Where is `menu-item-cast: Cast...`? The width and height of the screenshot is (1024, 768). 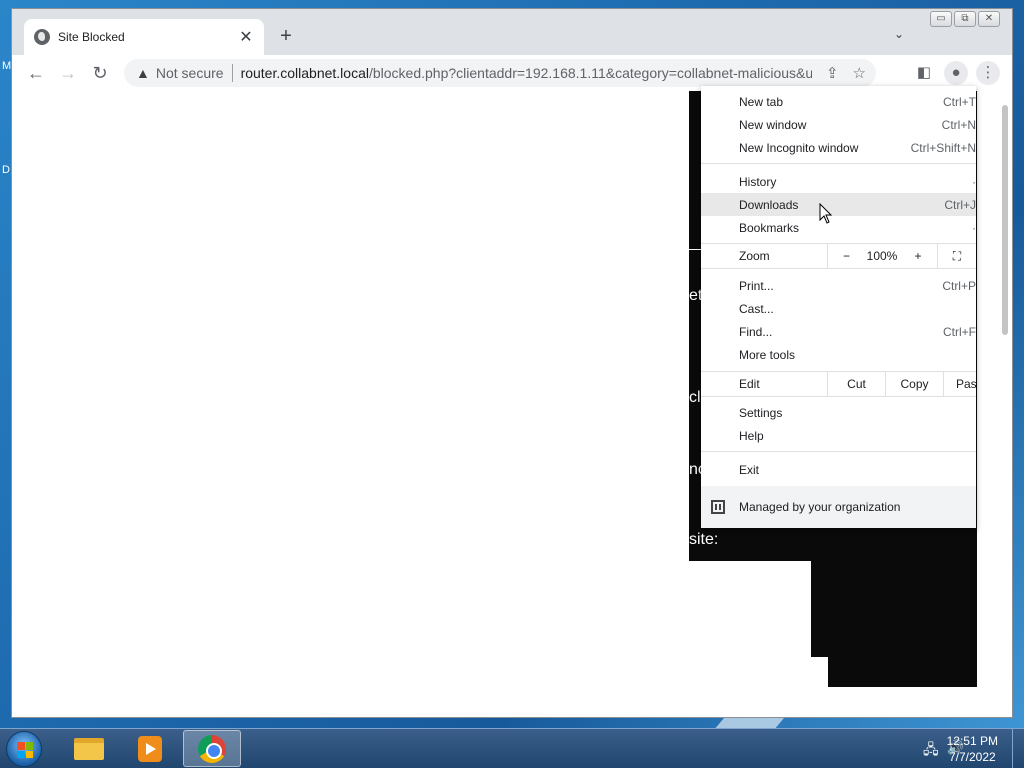 menu-item-cast: Cast... is located at coordinates (838, 308).